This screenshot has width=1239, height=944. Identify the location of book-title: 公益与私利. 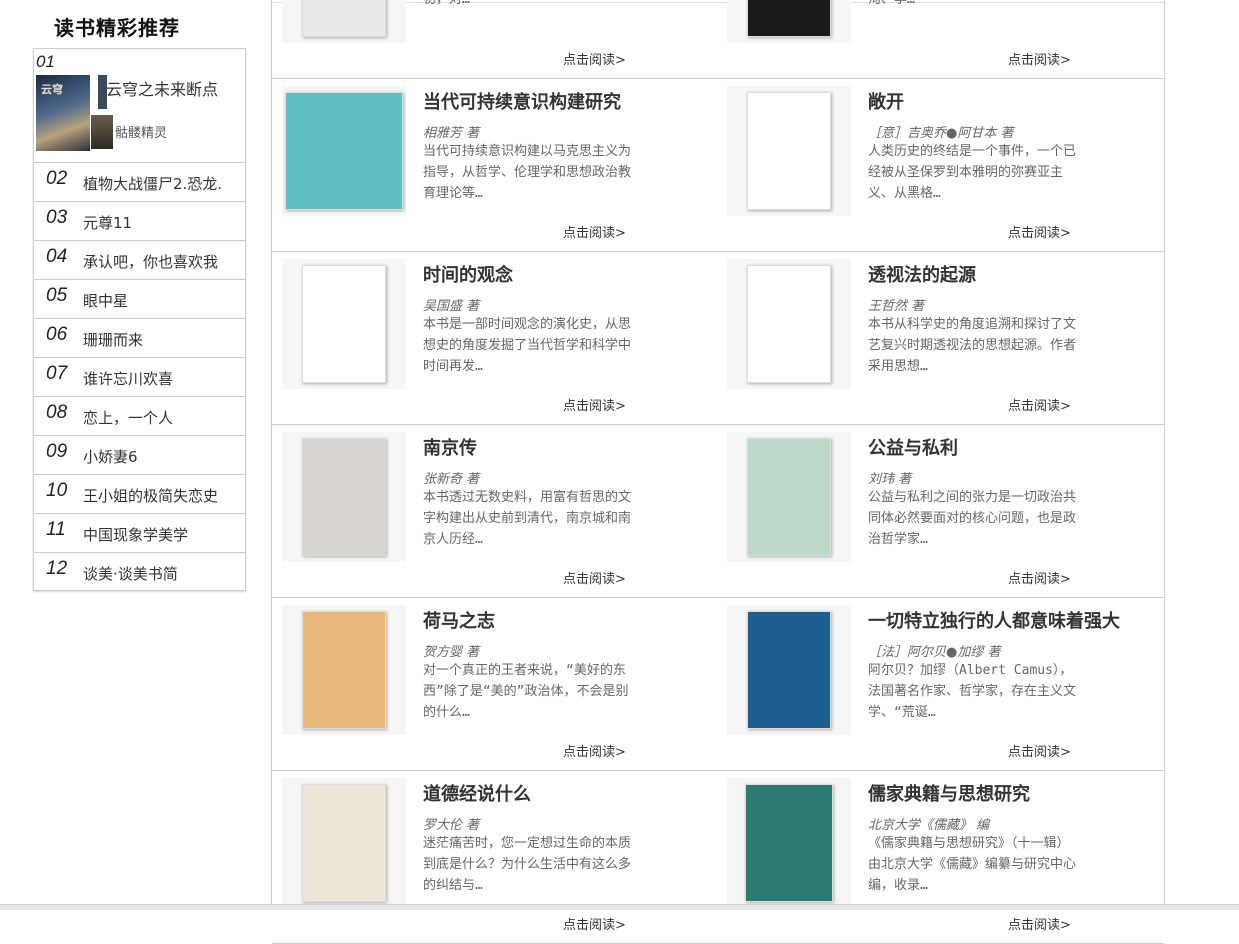
(913, 447).